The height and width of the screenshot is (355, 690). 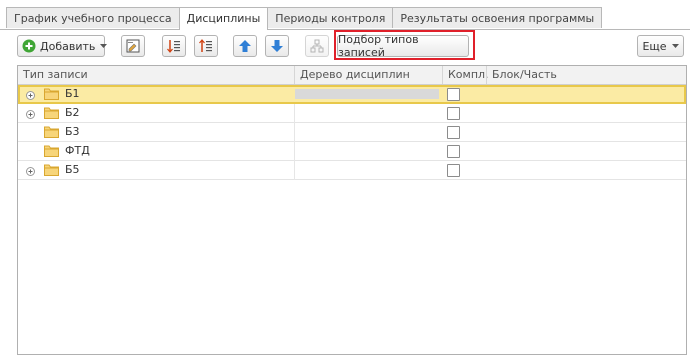 What do you see at coordinates (156, 75) in the screenshot?
I see `column-header-record-type: Тип записи` at bounding box center [156, 75].